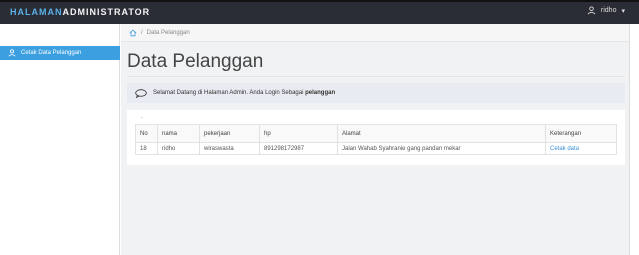  What do you see at coordinates (319, 1) in the screenshot?
I see `window-top-border` at bounding box center [319, 1].